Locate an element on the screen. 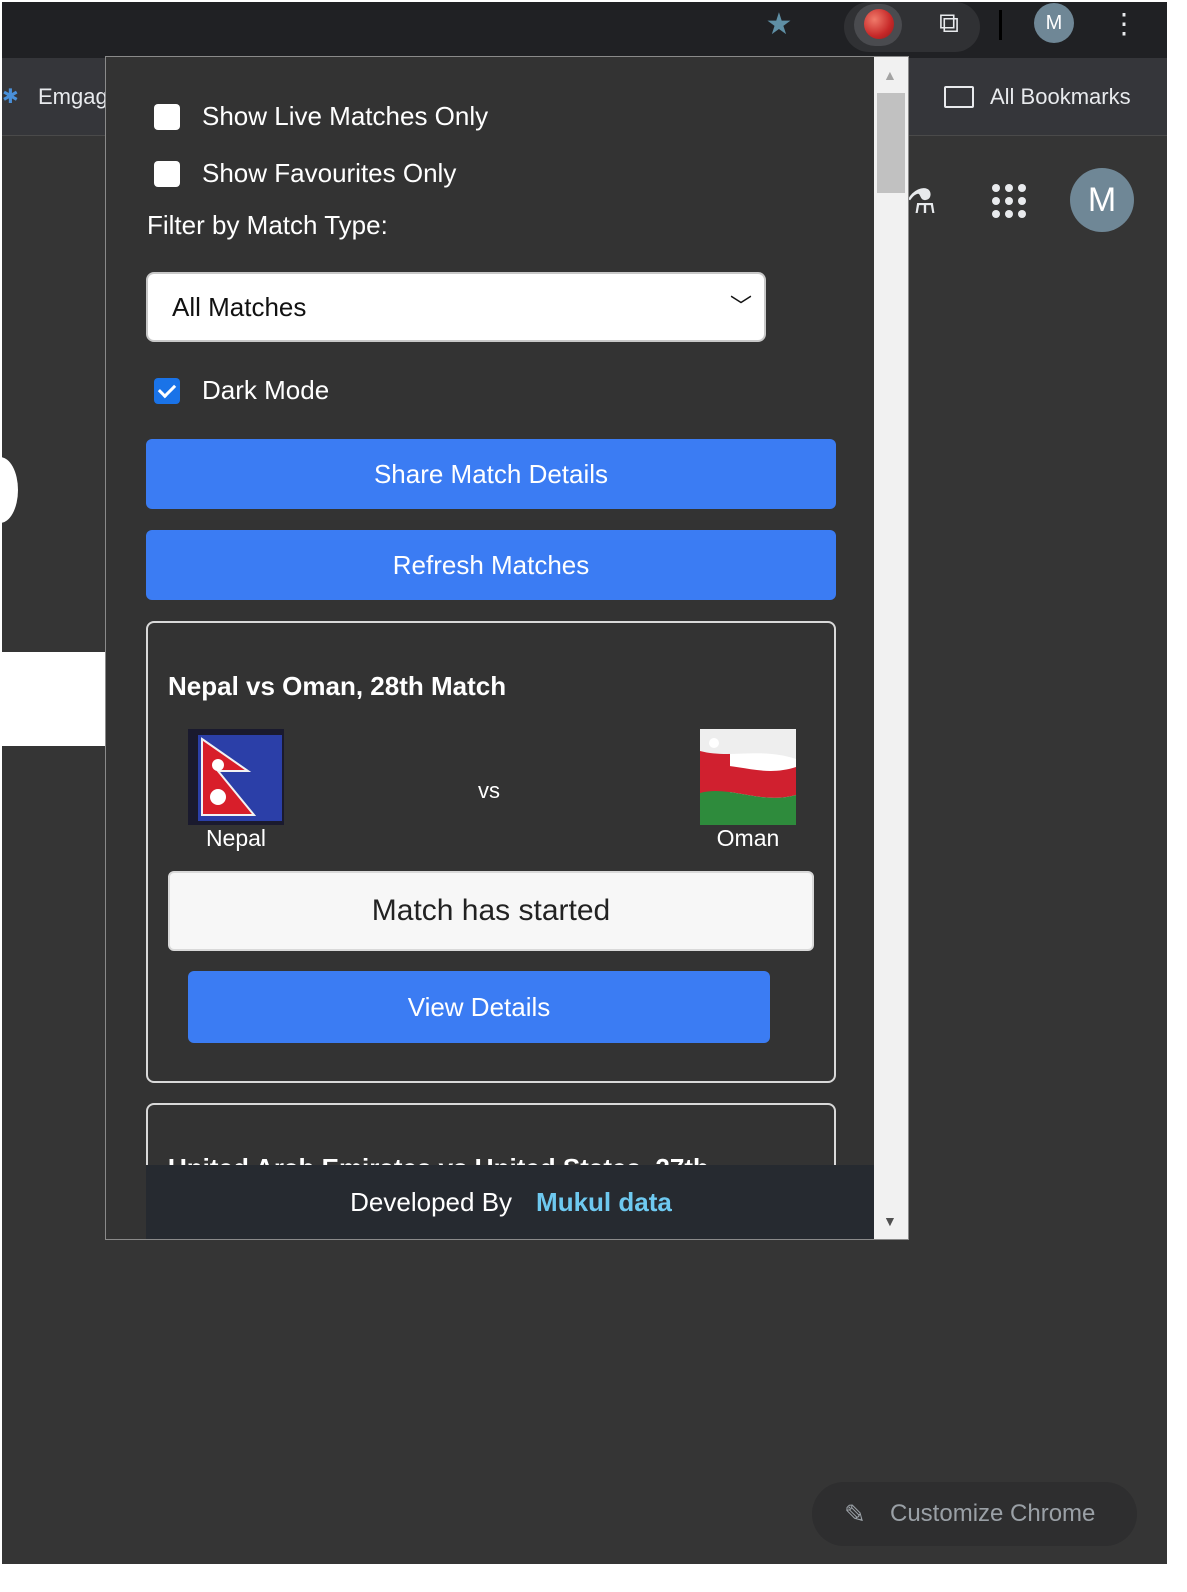 Image resolution: width=1187 pixels, height=1592 pixels. cricket-extension-button is located at coordinates (878, 25).